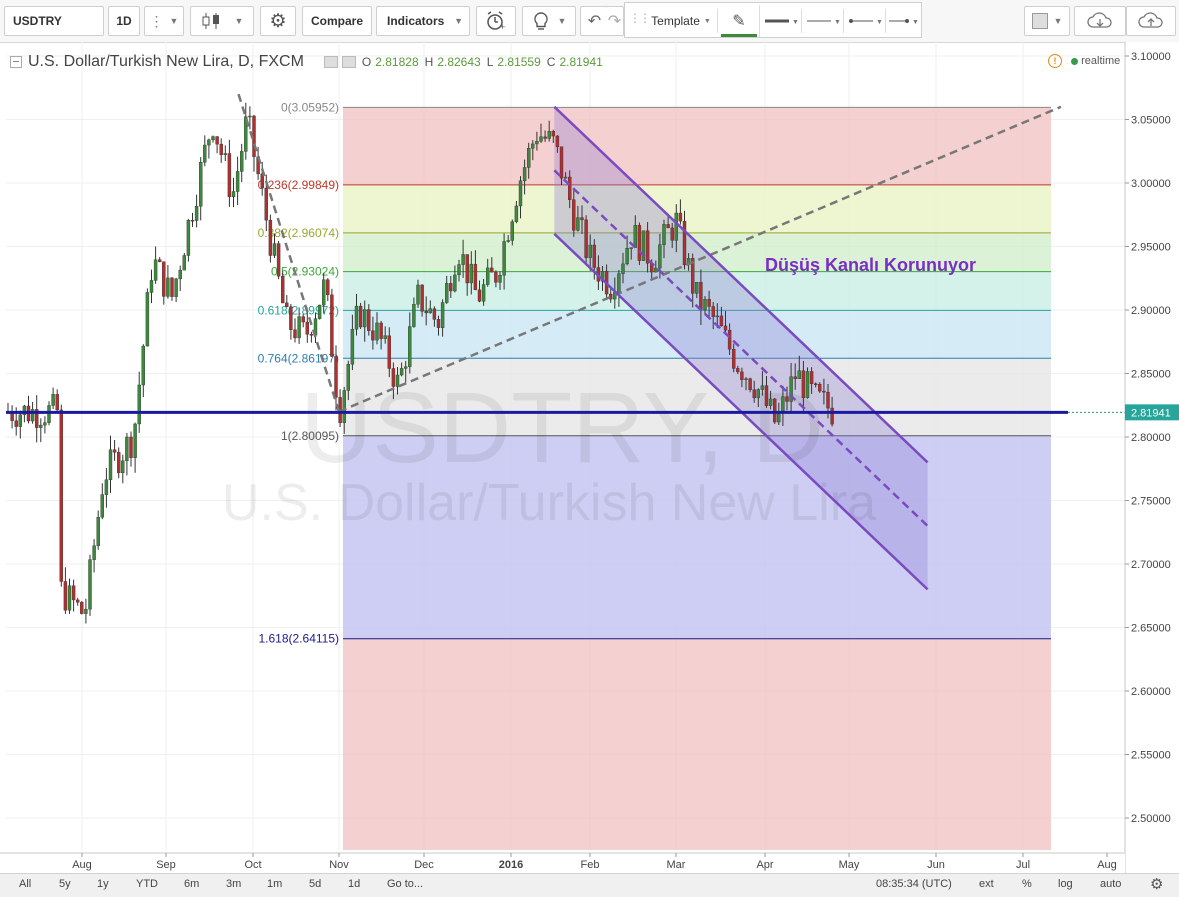 This screenshot has width=1179, height=897. What do you see at coordinates (1110, 884) in the screenshot?
I see `auto-toggle: auto` at bounding box center [1110, 884].